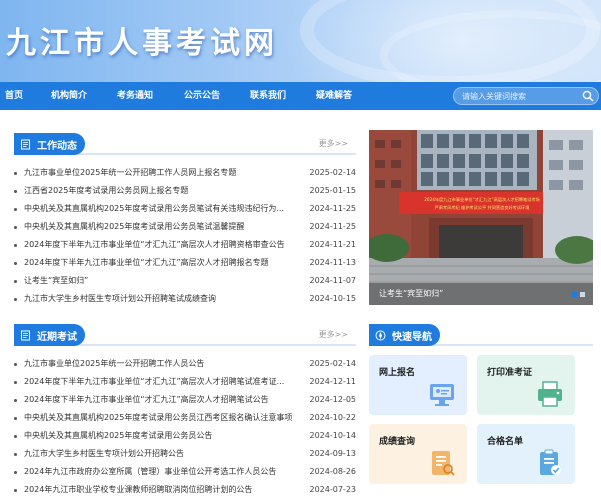 This screenshot has height=504, width=601. Describe the element at coordinates (397, 373) in the screenshot. I see `quick-card-label: 网上报名` at that location.